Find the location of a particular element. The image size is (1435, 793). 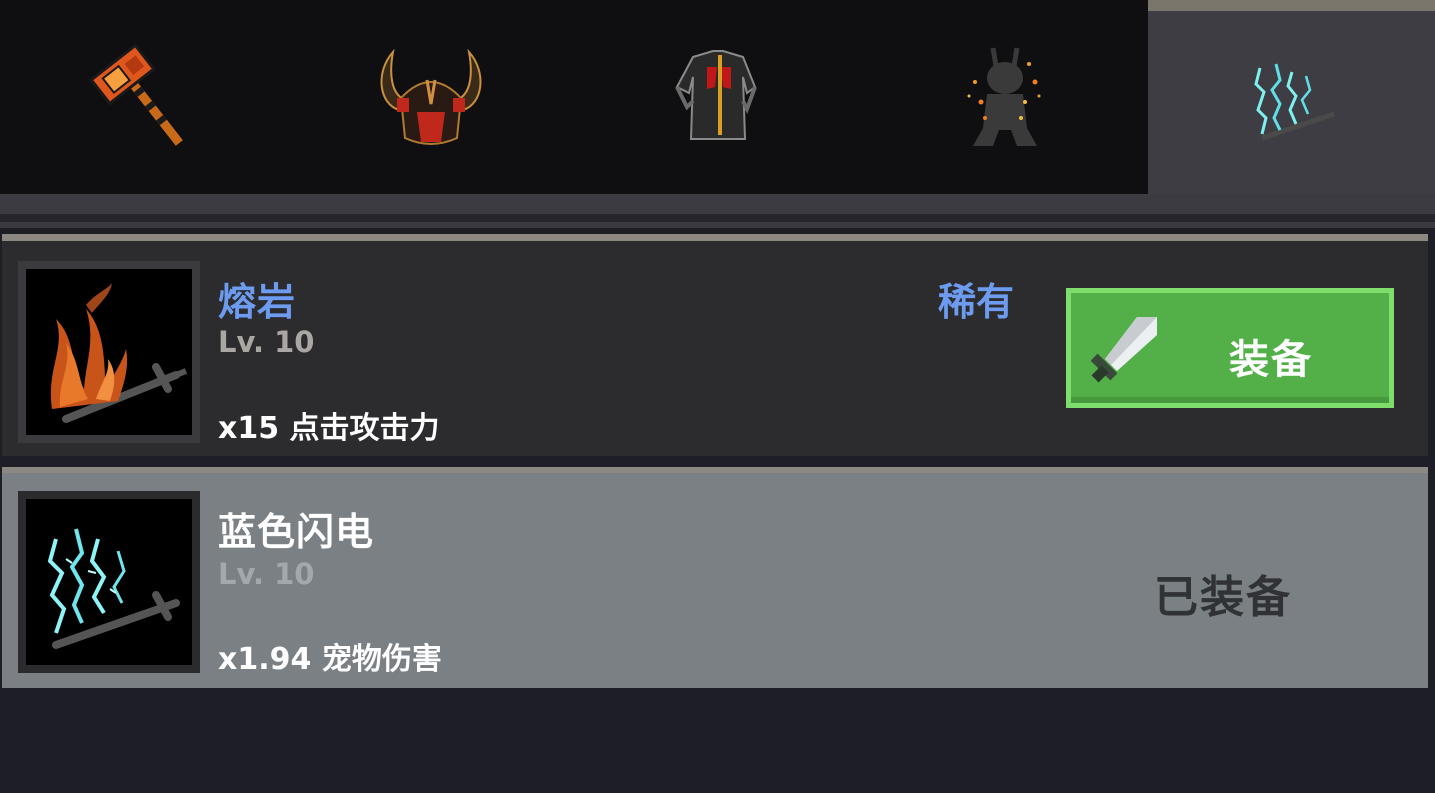

tab-pet is located at coordinates (1004, 97).